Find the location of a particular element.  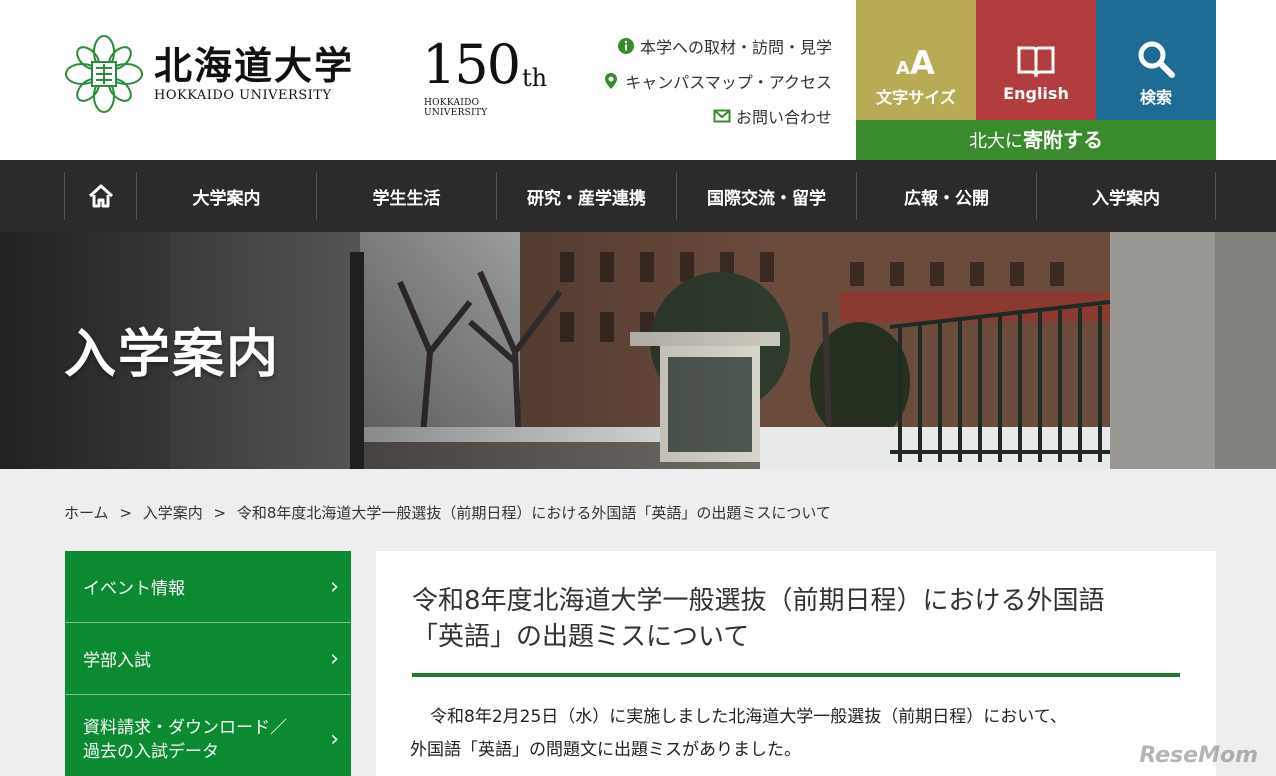

anniversary-150th-logo: 150 th HOKKAIDO UNIVERSITY is located at coordinates (485, 77).